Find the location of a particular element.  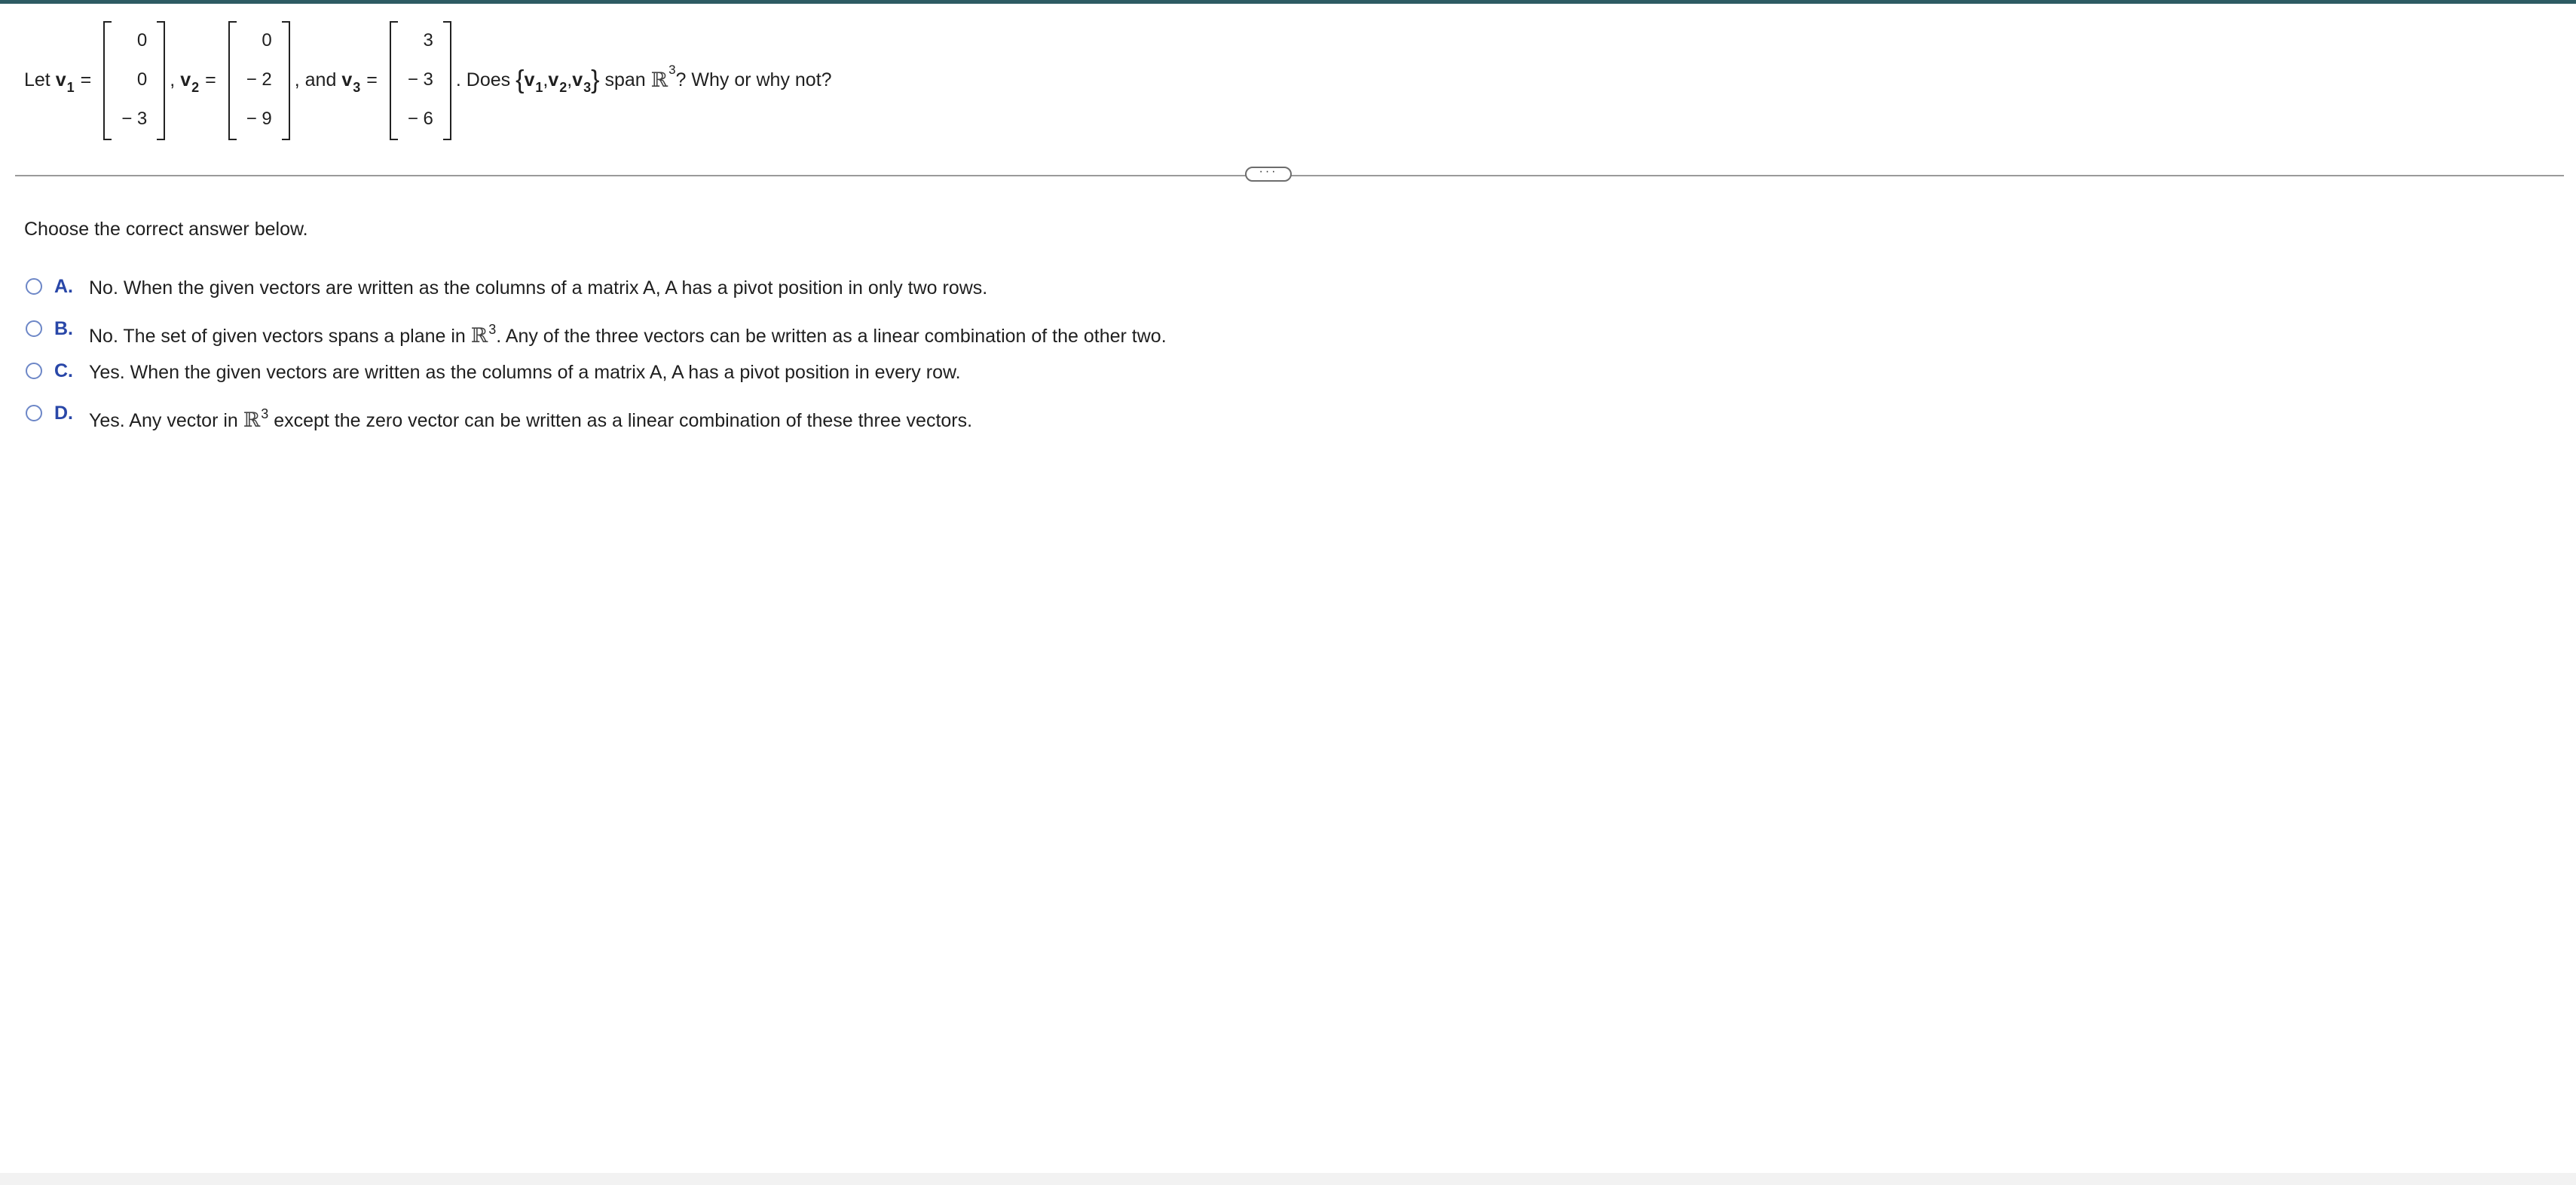

option-letter: C. is located at coordinates (63, 370).